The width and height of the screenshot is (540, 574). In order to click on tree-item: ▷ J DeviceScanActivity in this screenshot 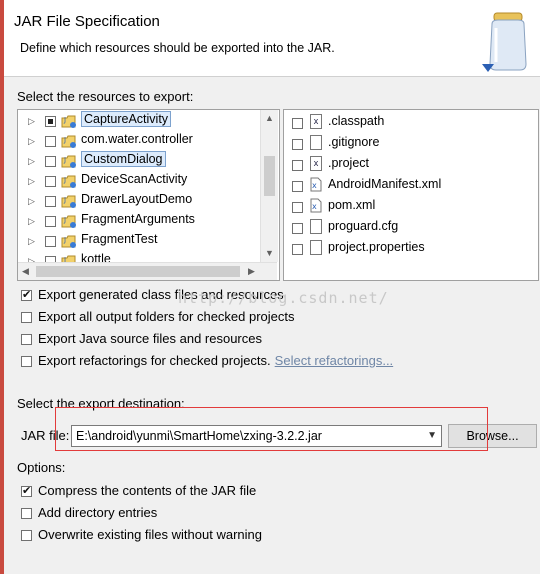, I will do `click(148, 182)`.